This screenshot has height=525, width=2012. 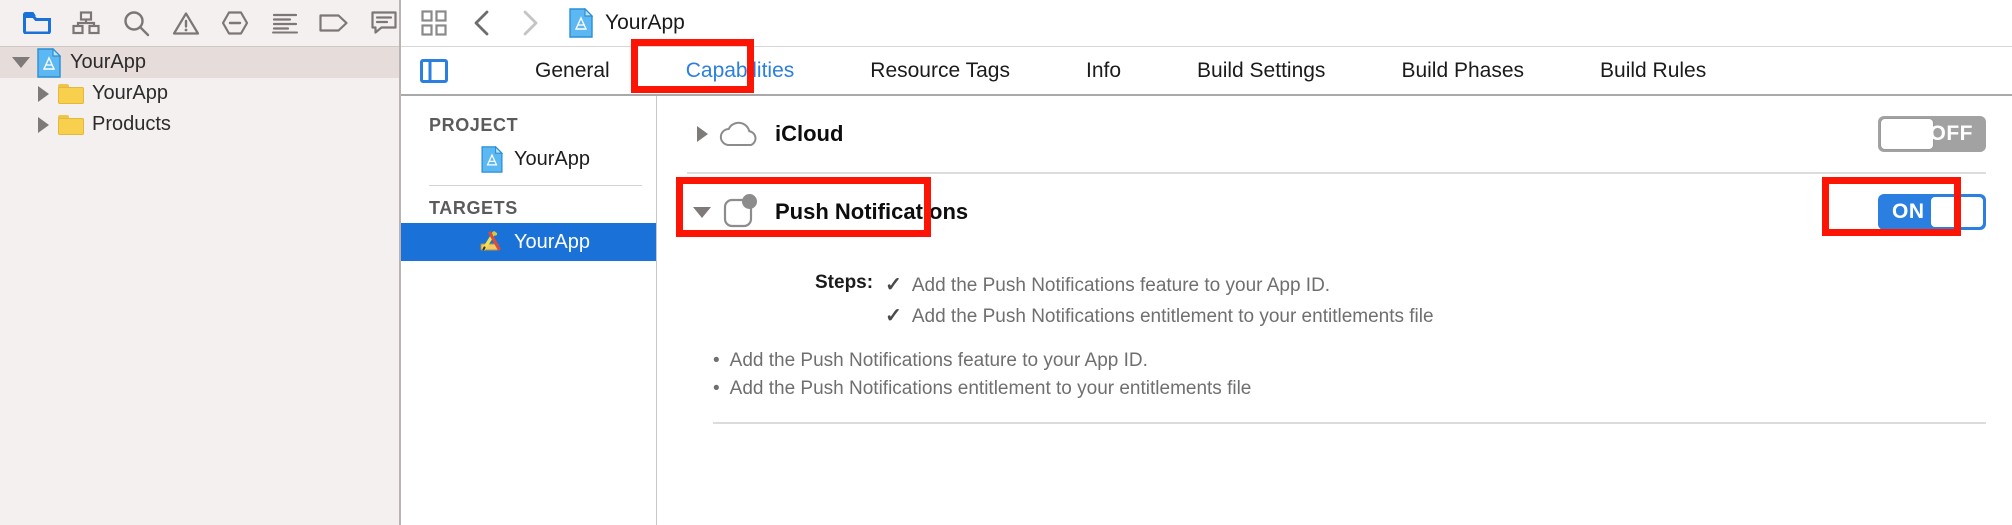 What do you see at coordinates (572, 71) in the screenshot?
I see `tab-general: General` at bounding box center [572, 71].